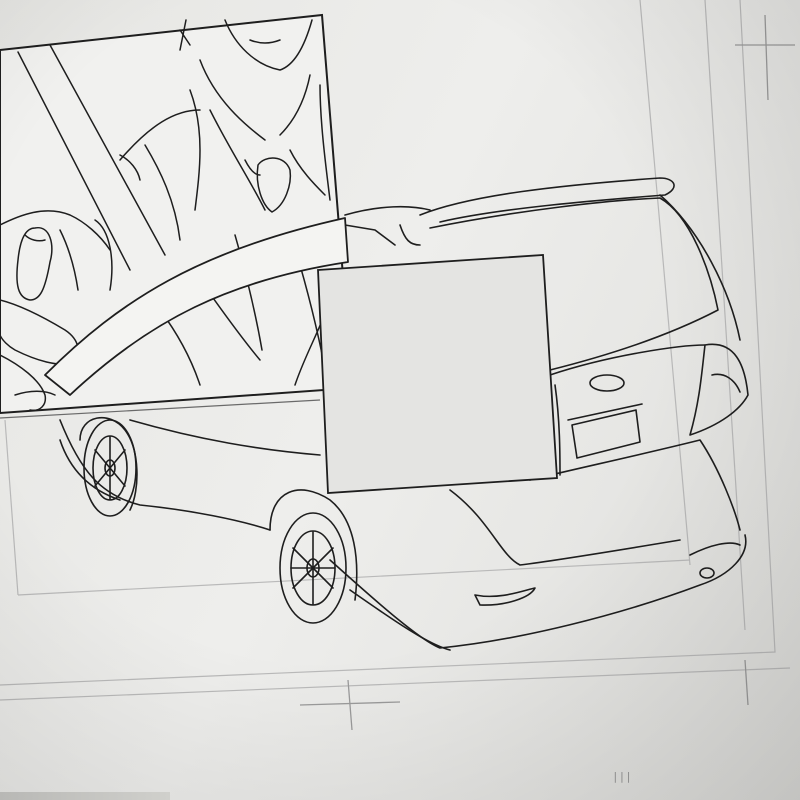 Image resolution: width=800 pixels, height=800 pixels. I want to click on blank-panel, so click(437, 374).